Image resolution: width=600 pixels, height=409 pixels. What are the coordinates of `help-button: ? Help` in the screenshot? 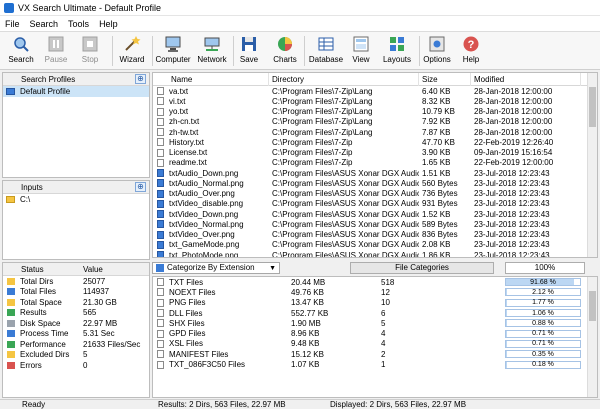 It's located at (471, 51).